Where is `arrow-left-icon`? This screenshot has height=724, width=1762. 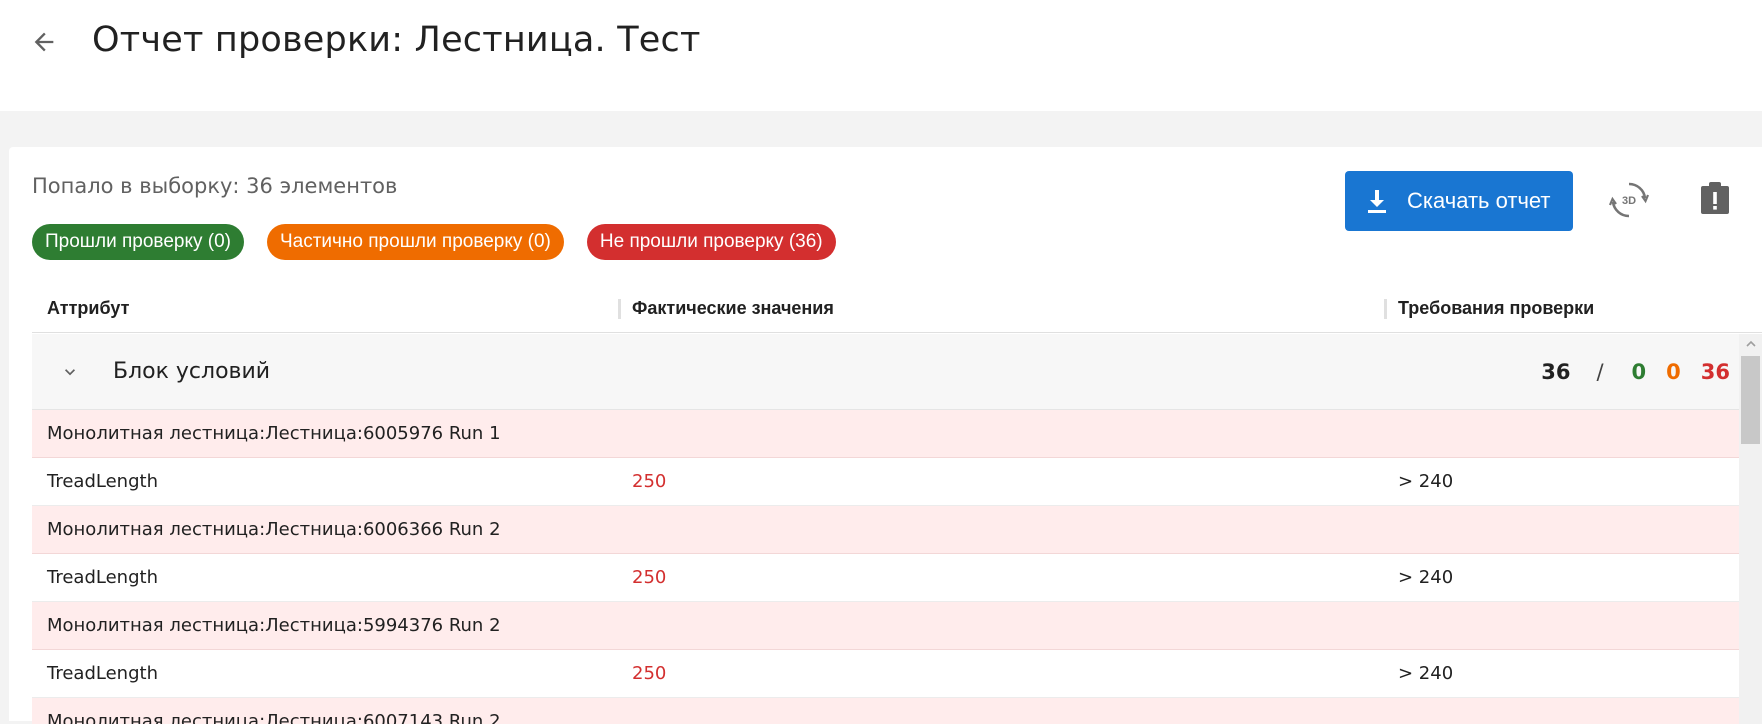 arrow-left-icon is located at coordinates (44, 42).